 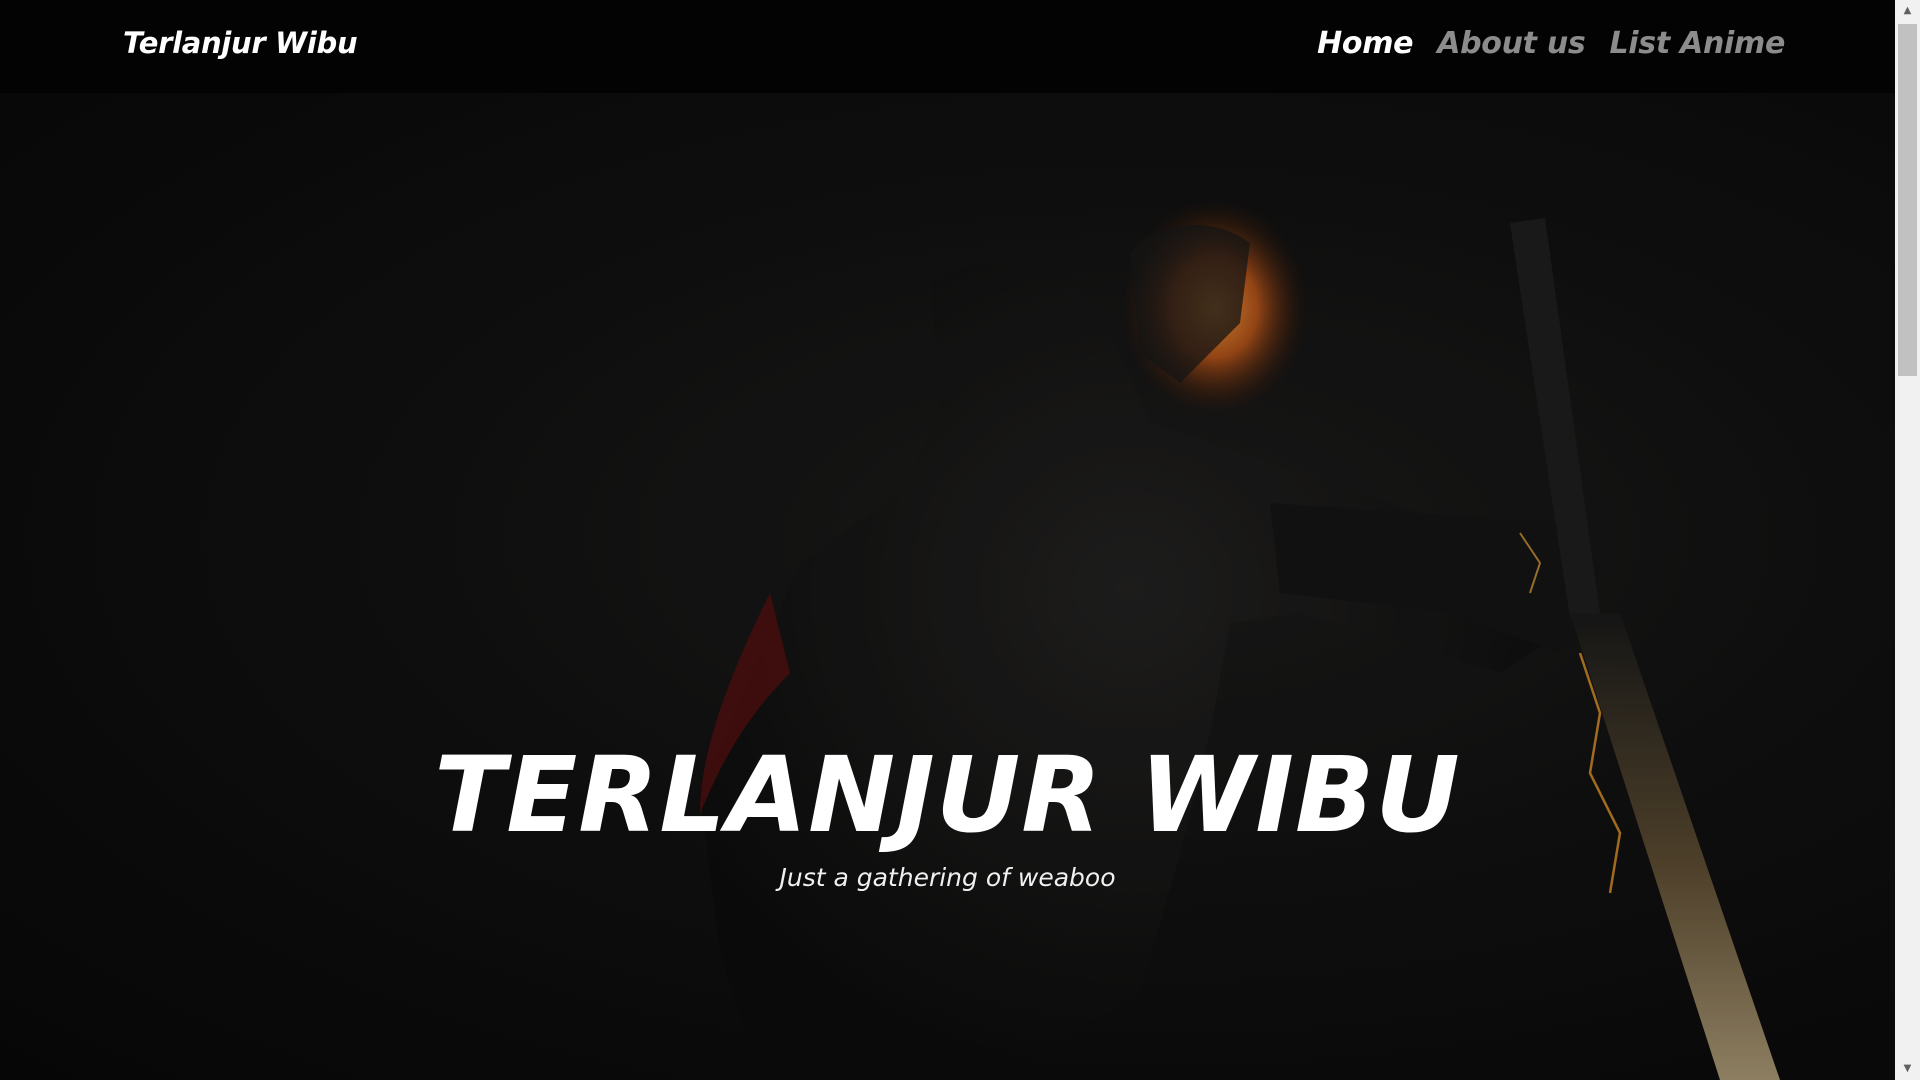 What do you see at coordinates (1907, 11) in the screenshot?
I see `scroll-up-arrow-icon: ▲` at bounding box center [1907, 11].